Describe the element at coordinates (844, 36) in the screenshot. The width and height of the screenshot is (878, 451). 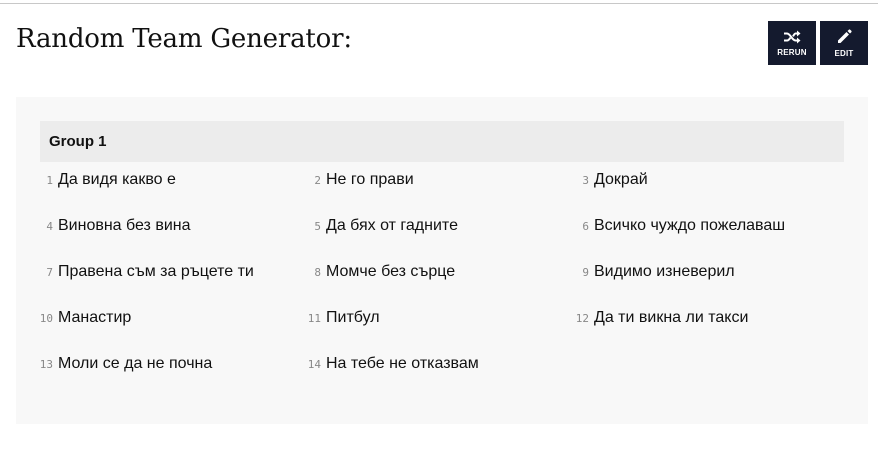
I see `pencil-icon` at that location.